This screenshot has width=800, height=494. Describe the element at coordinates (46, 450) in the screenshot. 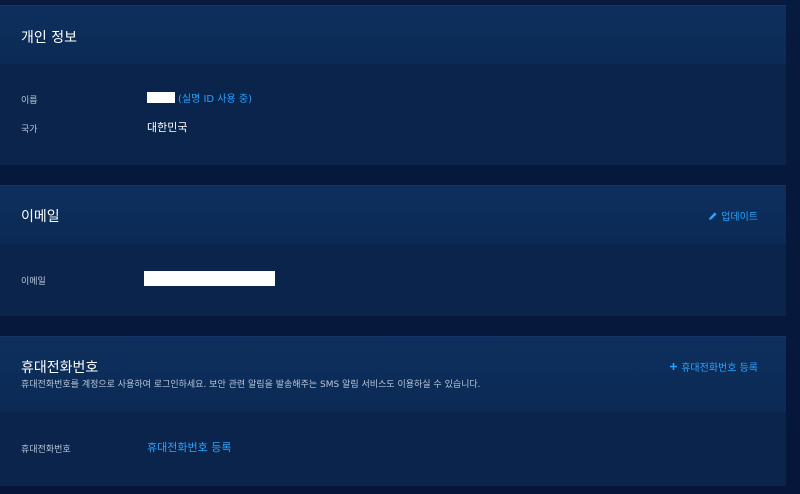

I see `phone-label: 휴대전화번호` at that location.